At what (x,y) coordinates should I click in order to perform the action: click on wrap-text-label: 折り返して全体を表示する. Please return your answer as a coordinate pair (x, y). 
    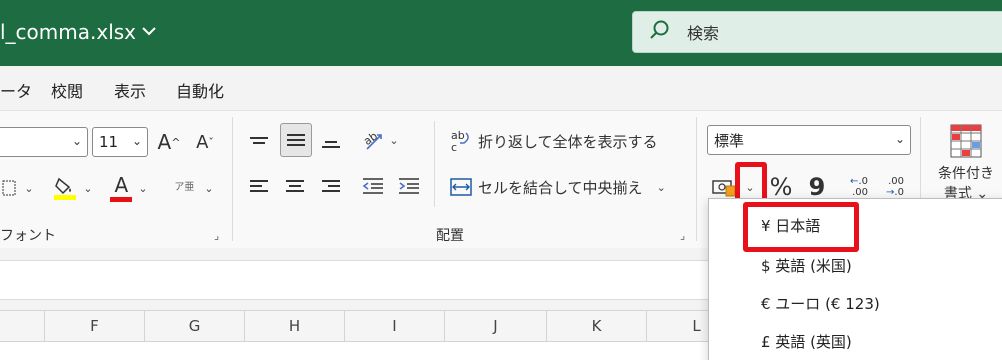
    Looking at the image, I should click on (568, 141).